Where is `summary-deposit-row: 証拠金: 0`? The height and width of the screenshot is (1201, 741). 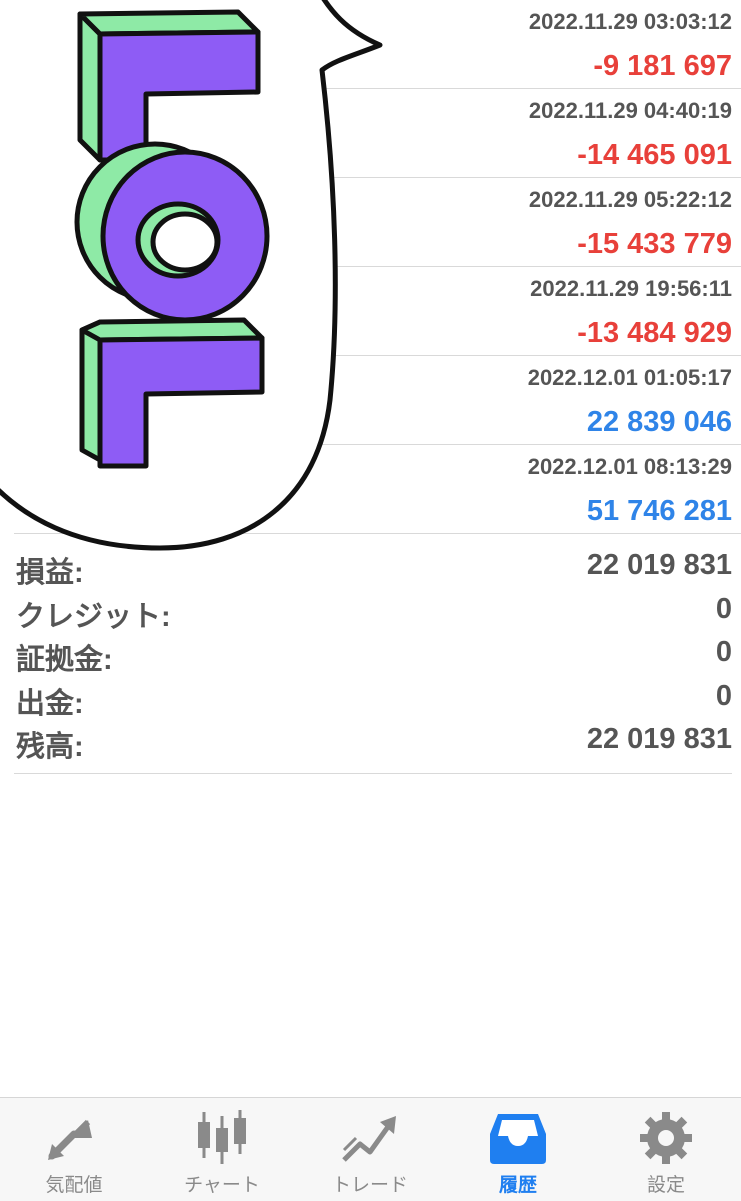
summary-deposit-row: 証拠金: 0 is located at coordinates (373, 654).